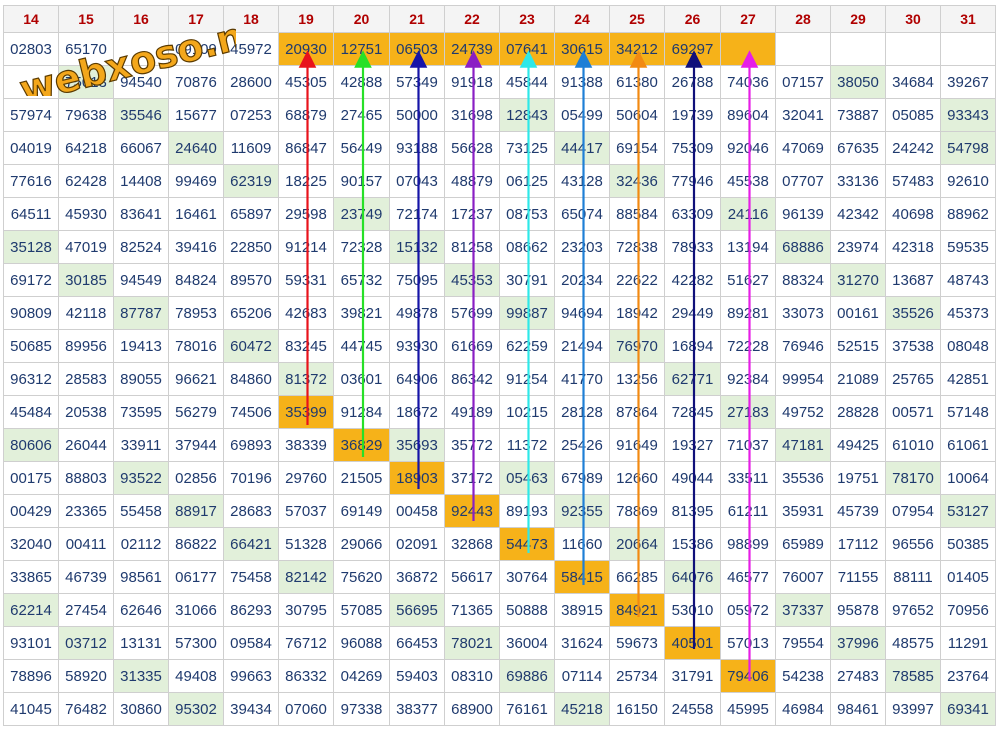 The width and height of the screenshot is (1007, 748). I want to click on result-cell: 21494, so click(582, 346).